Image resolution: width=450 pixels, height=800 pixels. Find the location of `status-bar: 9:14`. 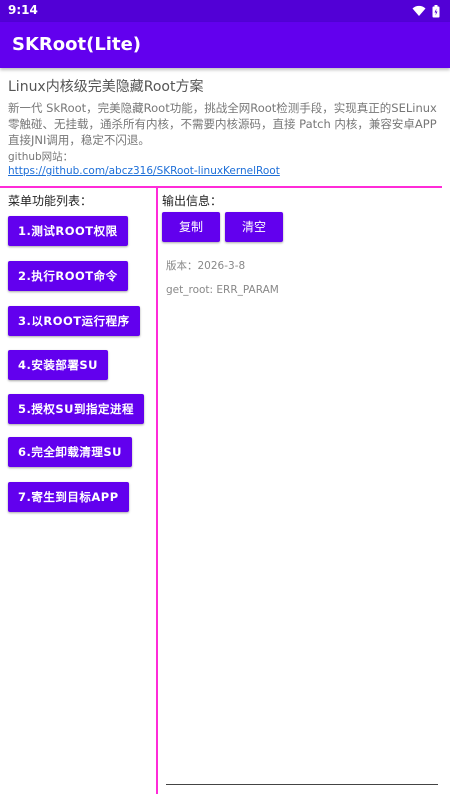

status-bar: 9:14 is located at coordinates (225, 11).